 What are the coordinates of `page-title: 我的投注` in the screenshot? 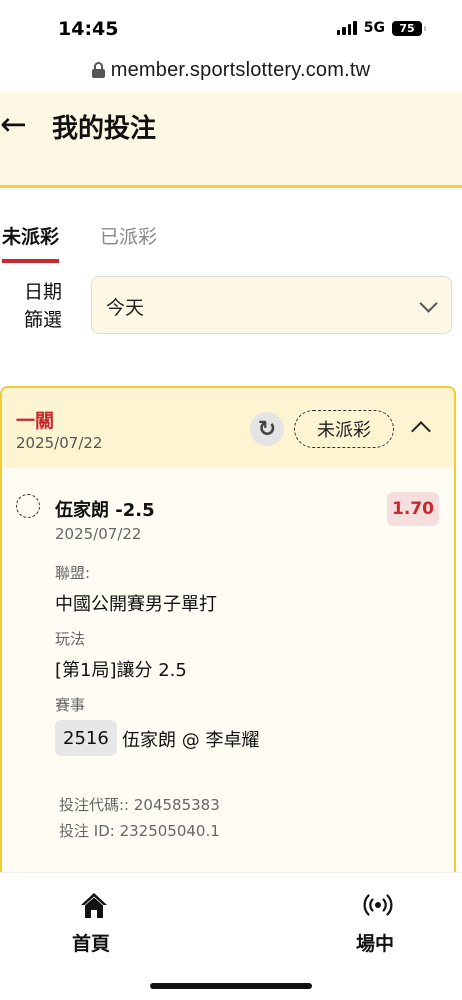 It's located at (104, 129).